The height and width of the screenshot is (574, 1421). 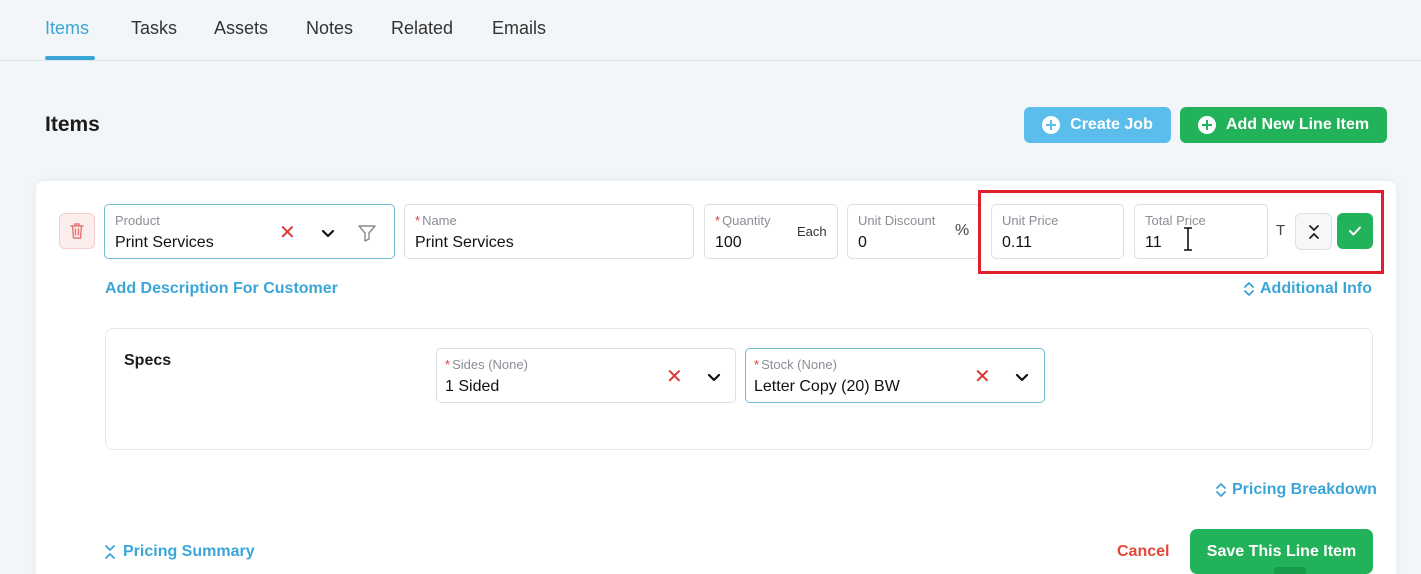 I want to click on trash-icon, so click(x=77, y=231).